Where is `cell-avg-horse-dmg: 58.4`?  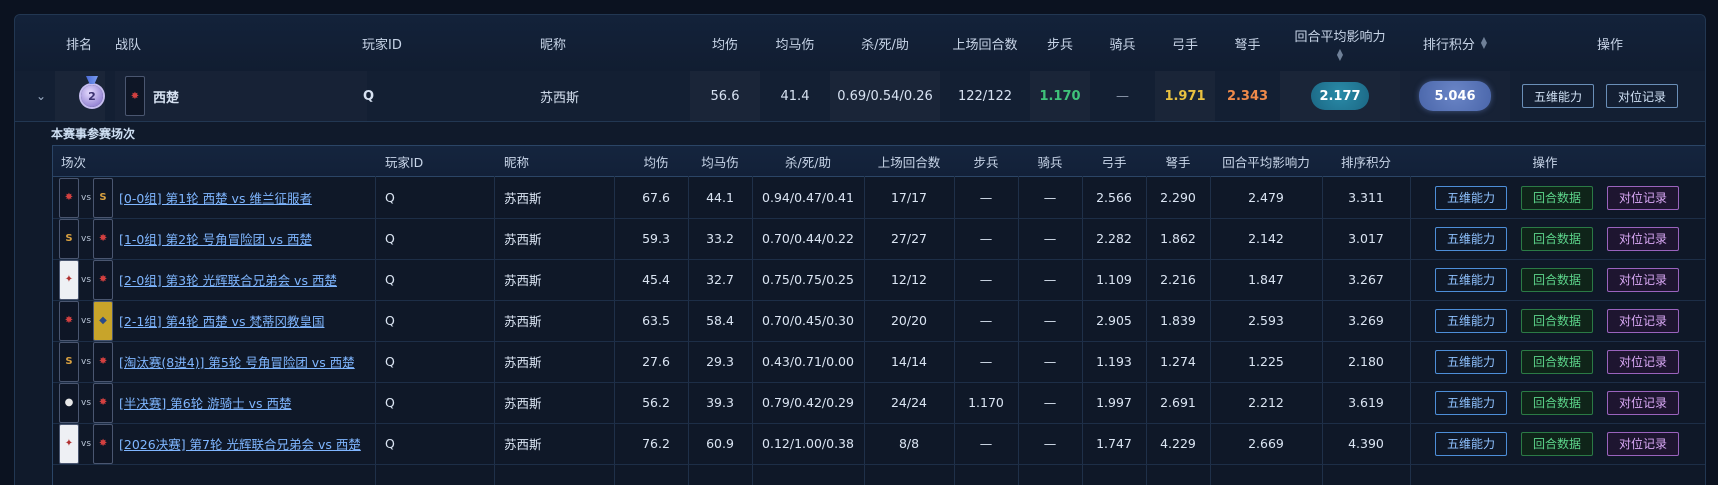
cell-avg-horse-dmg: 58.4 is located at coordinates (720, 320).